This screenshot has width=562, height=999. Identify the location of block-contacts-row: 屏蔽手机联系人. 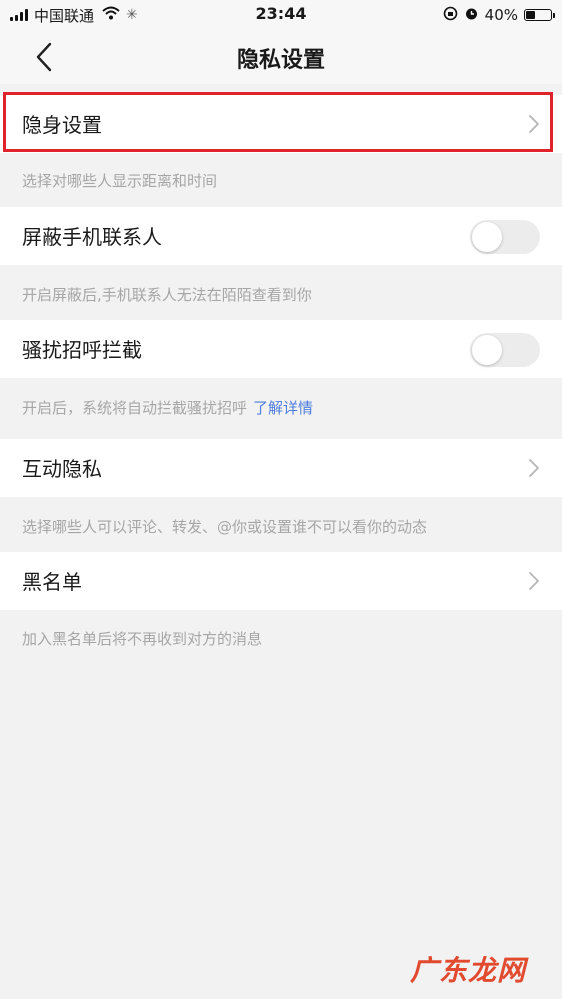
(281, 236).